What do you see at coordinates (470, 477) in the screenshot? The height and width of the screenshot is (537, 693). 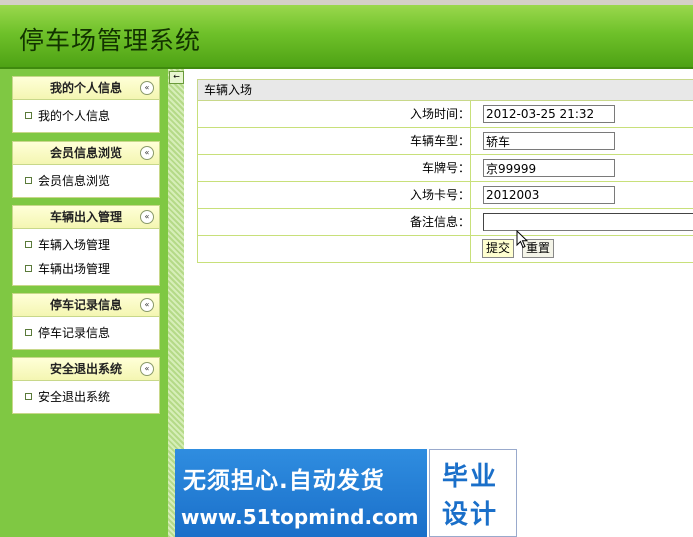 I see `watermark-logo-line1: 毕业` at bounding box center [470, 477].